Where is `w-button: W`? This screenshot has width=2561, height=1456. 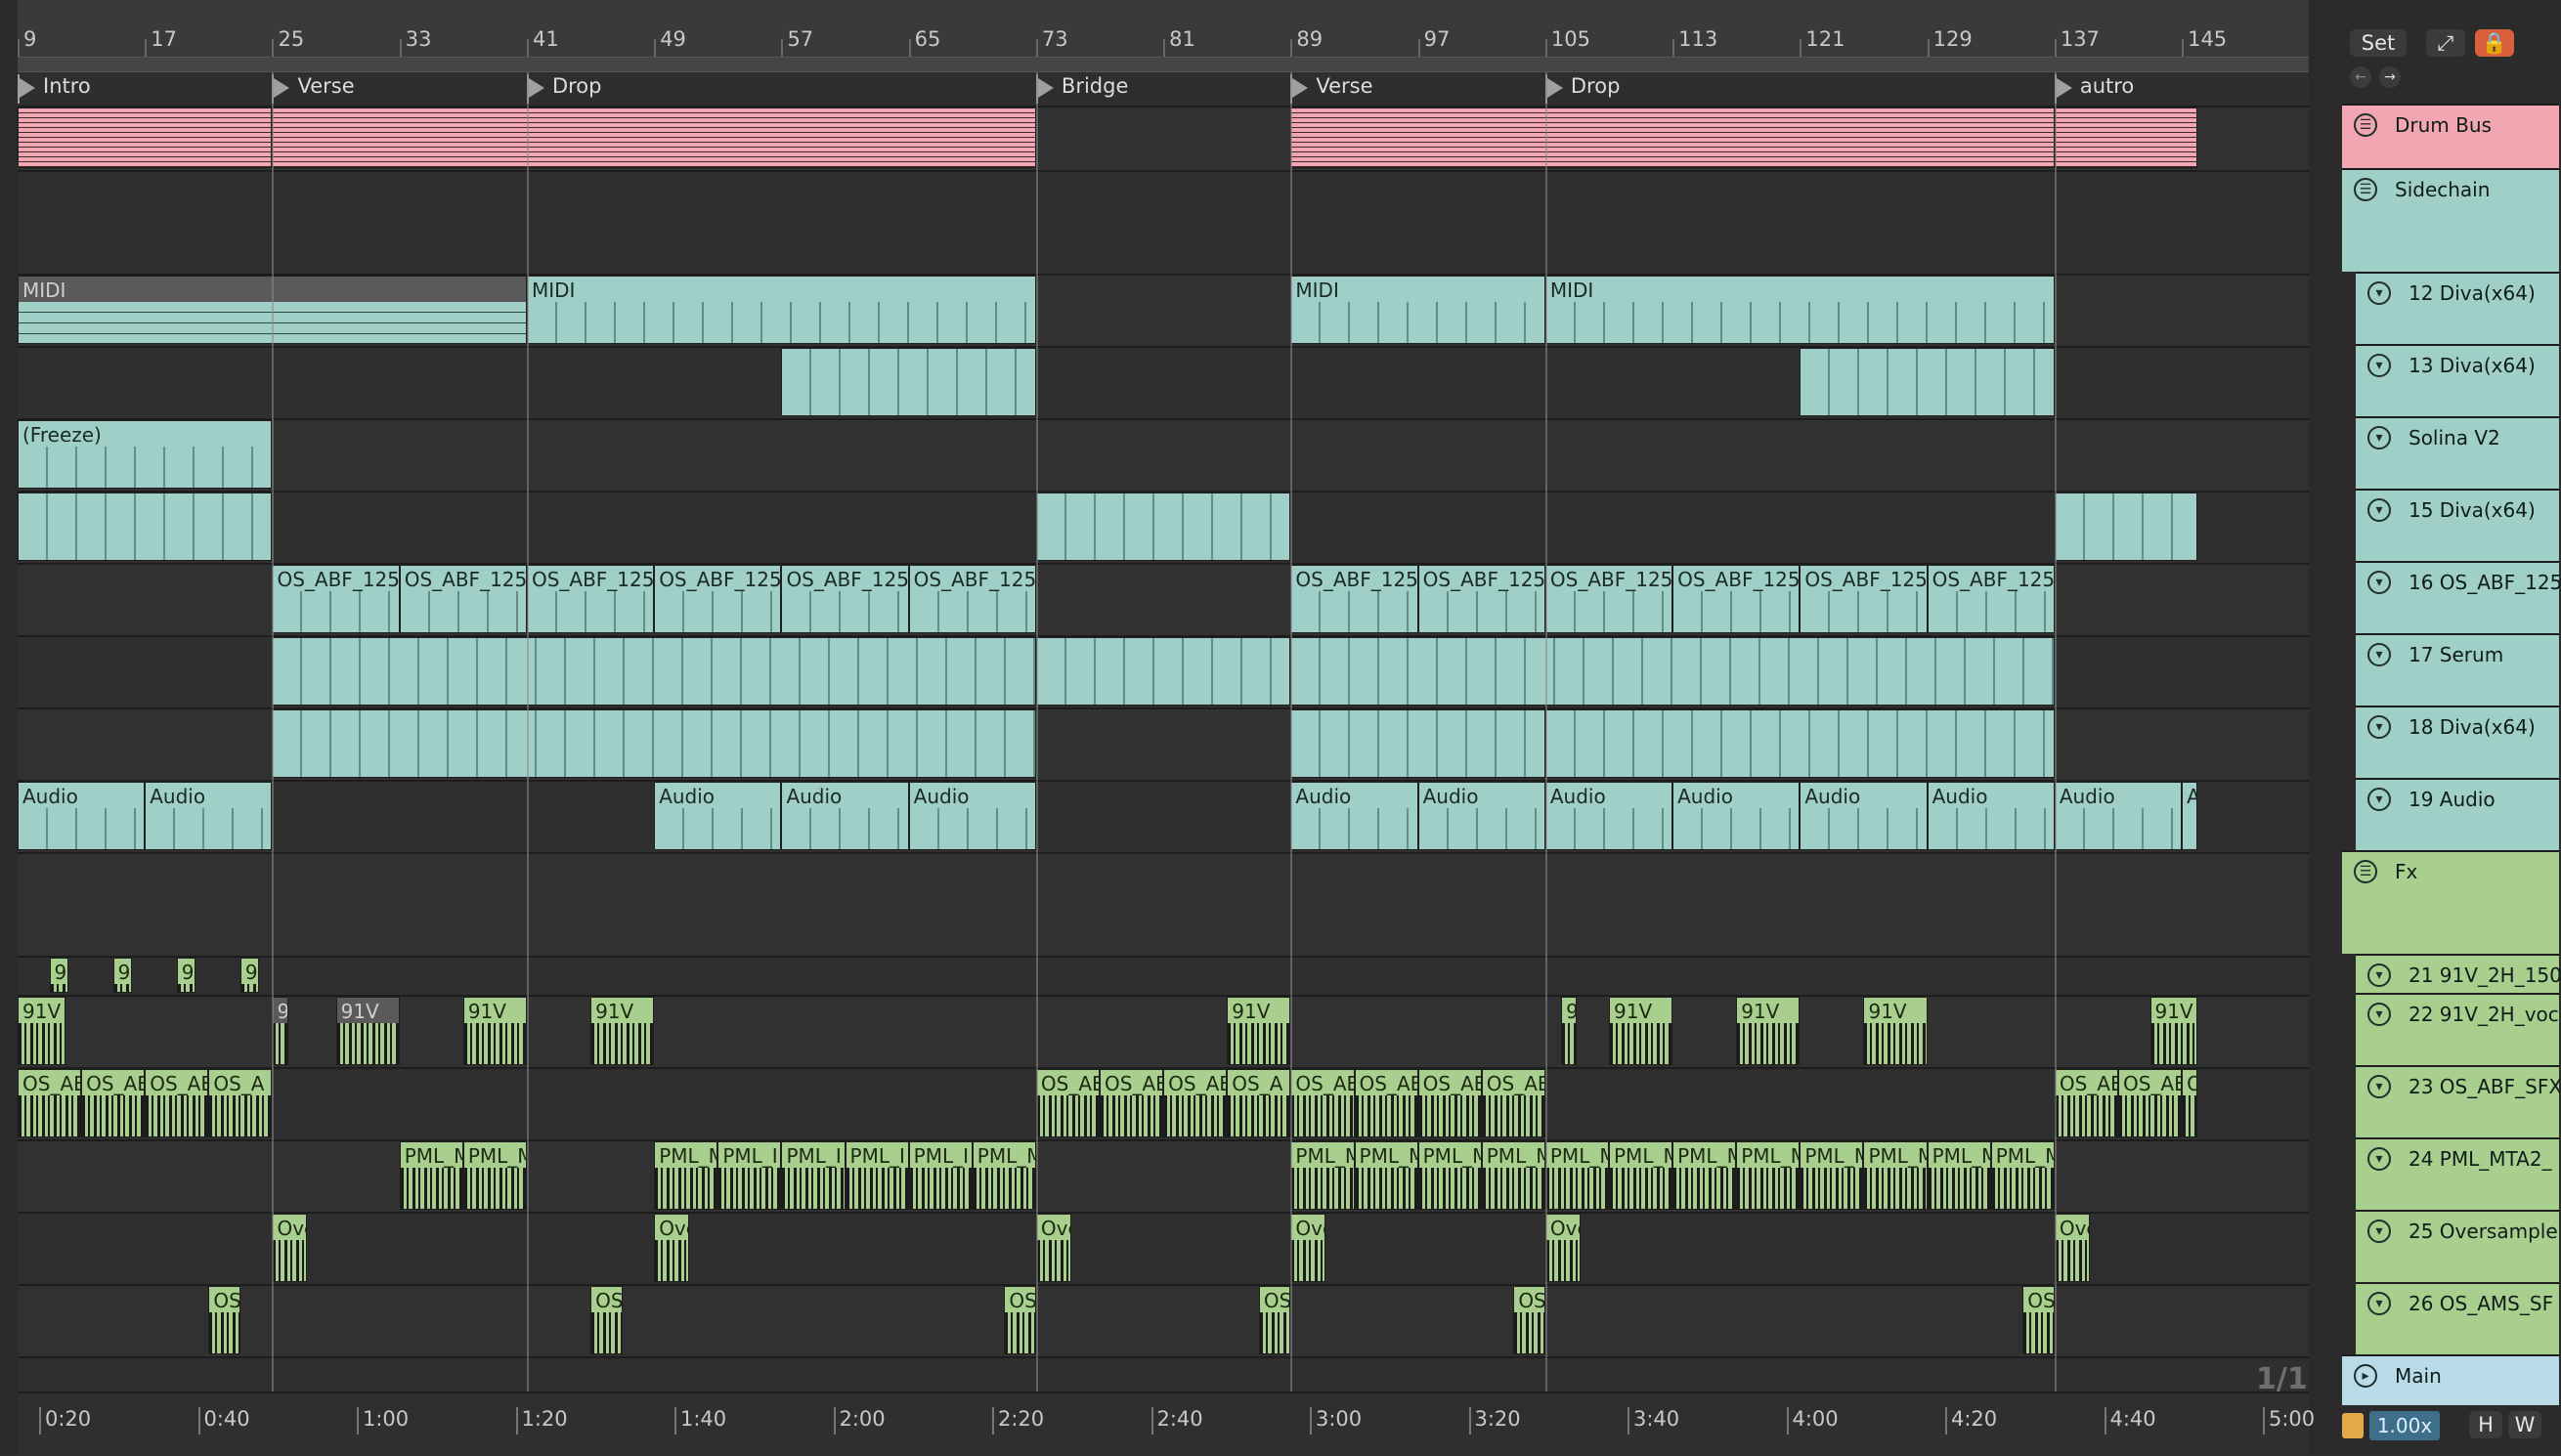 w-button: W is located at coordinates (2524, 1424).